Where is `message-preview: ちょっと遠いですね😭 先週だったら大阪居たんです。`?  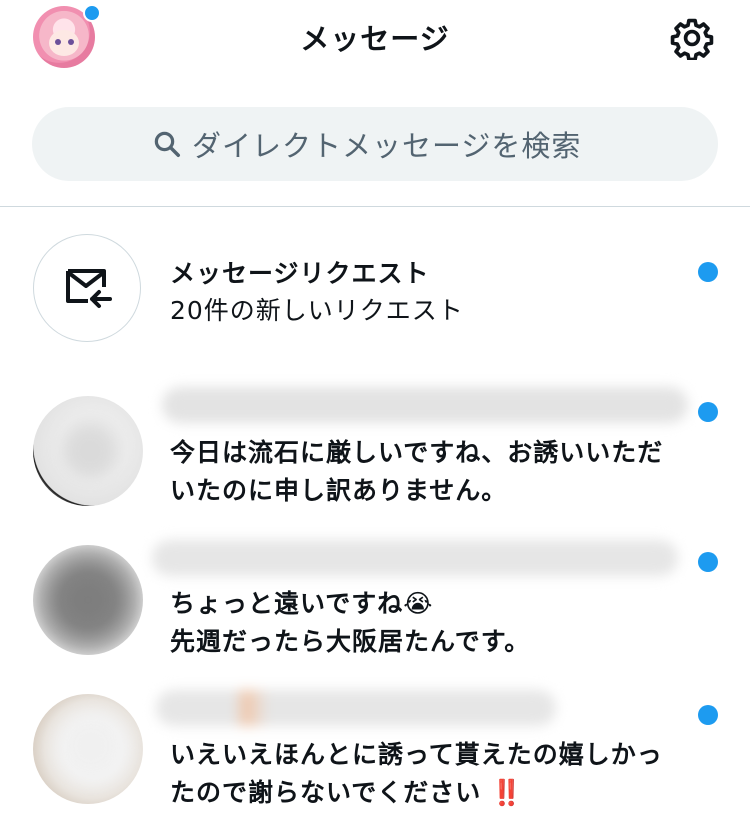
message-preview: ちょっと遠いですね😭 先週だったら大阪居たんです。 is located at coordinates (350, 623).